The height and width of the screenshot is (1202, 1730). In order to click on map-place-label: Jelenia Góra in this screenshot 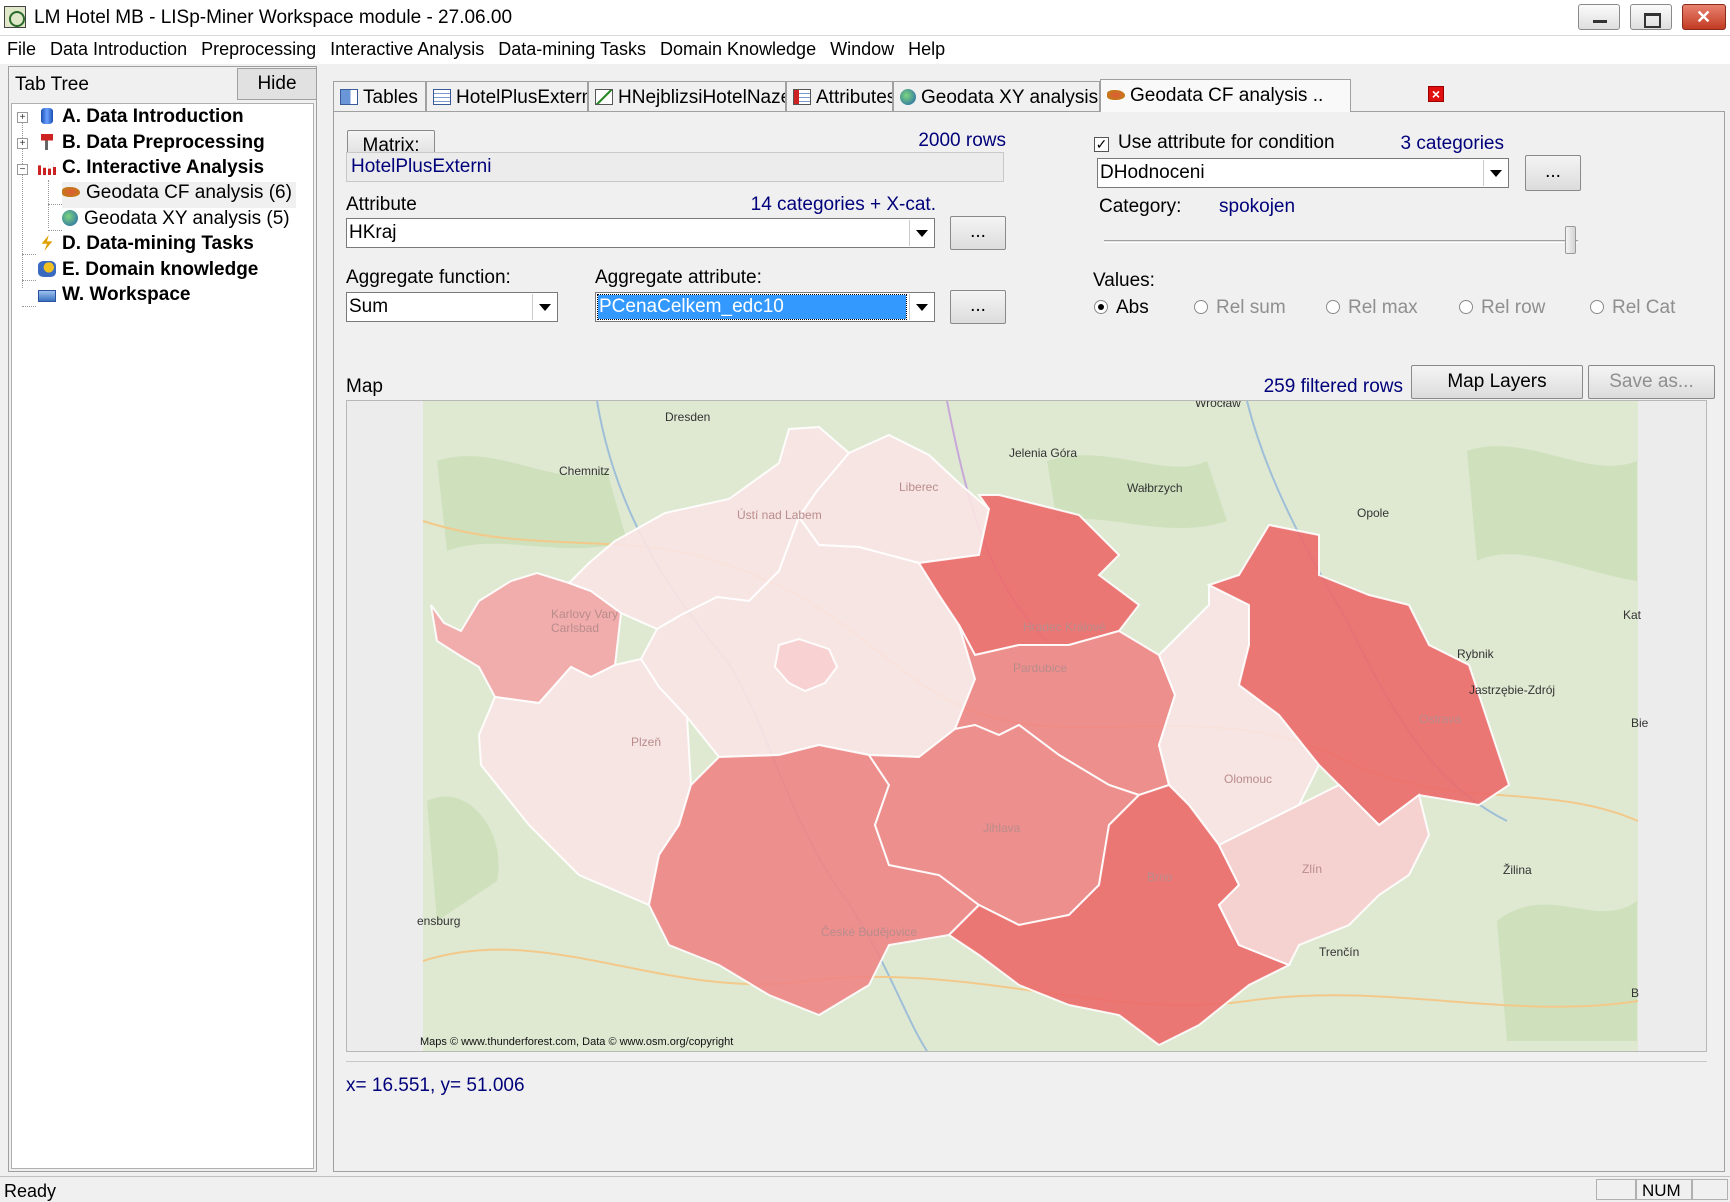, I will do `click(1043, 453)`.